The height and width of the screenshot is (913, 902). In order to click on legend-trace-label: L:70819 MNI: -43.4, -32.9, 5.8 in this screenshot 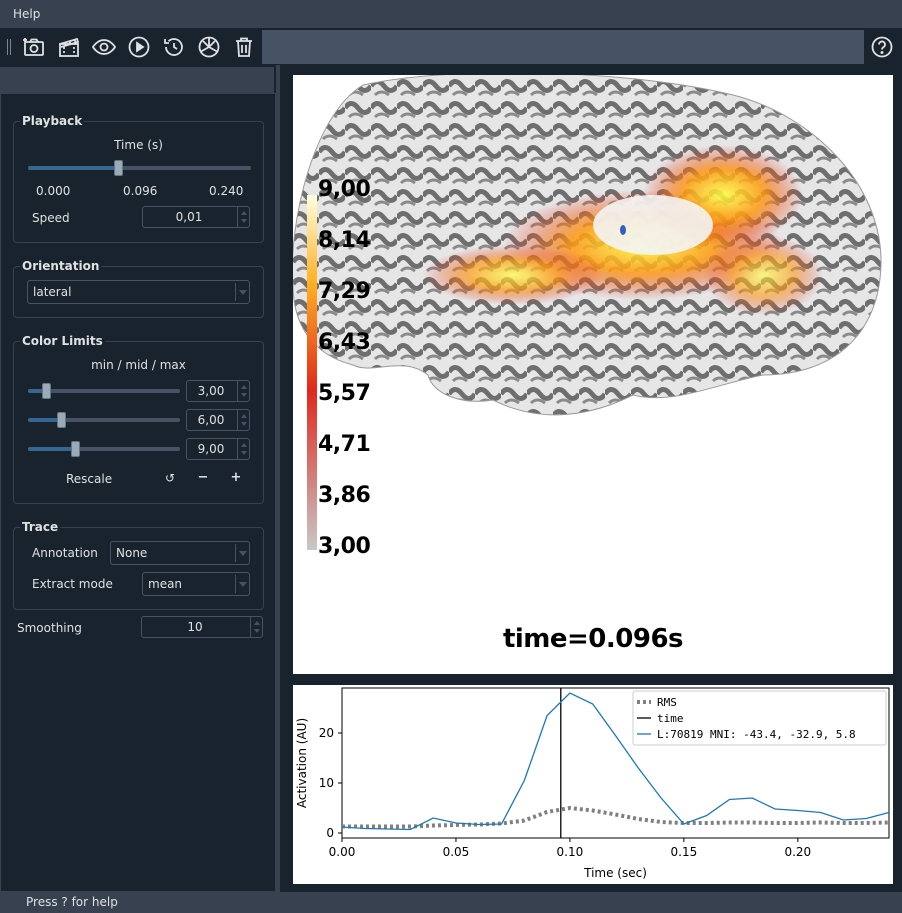, I will do `click(756, 734)`.